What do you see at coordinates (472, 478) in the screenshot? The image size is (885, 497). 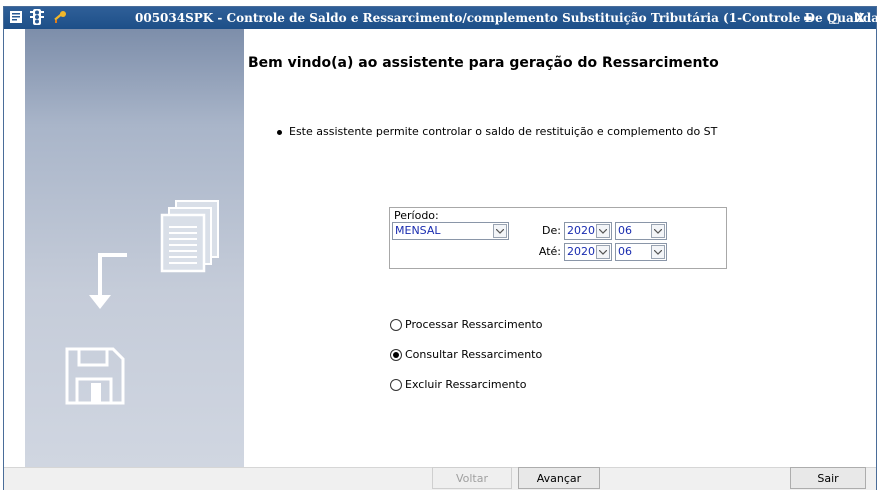 I see `back-button: Voltar` at bounding box center [472, 478].